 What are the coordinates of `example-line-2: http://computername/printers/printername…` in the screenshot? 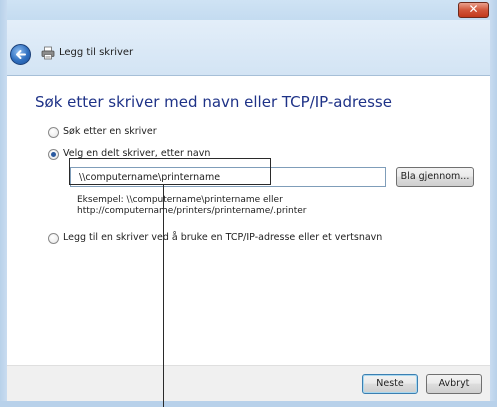 It's located at (192, 211).